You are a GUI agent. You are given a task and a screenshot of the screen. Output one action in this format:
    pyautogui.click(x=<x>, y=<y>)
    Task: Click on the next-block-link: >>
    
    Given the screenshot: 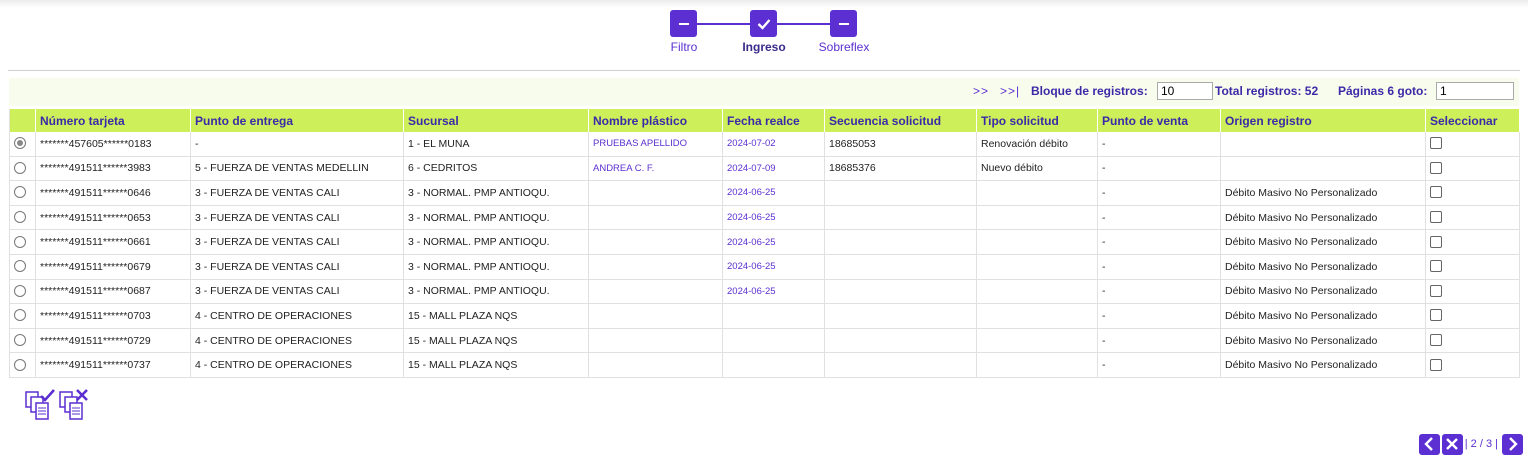 What is the action you would take?
    pyautogui.click(x=981, y=91)
    